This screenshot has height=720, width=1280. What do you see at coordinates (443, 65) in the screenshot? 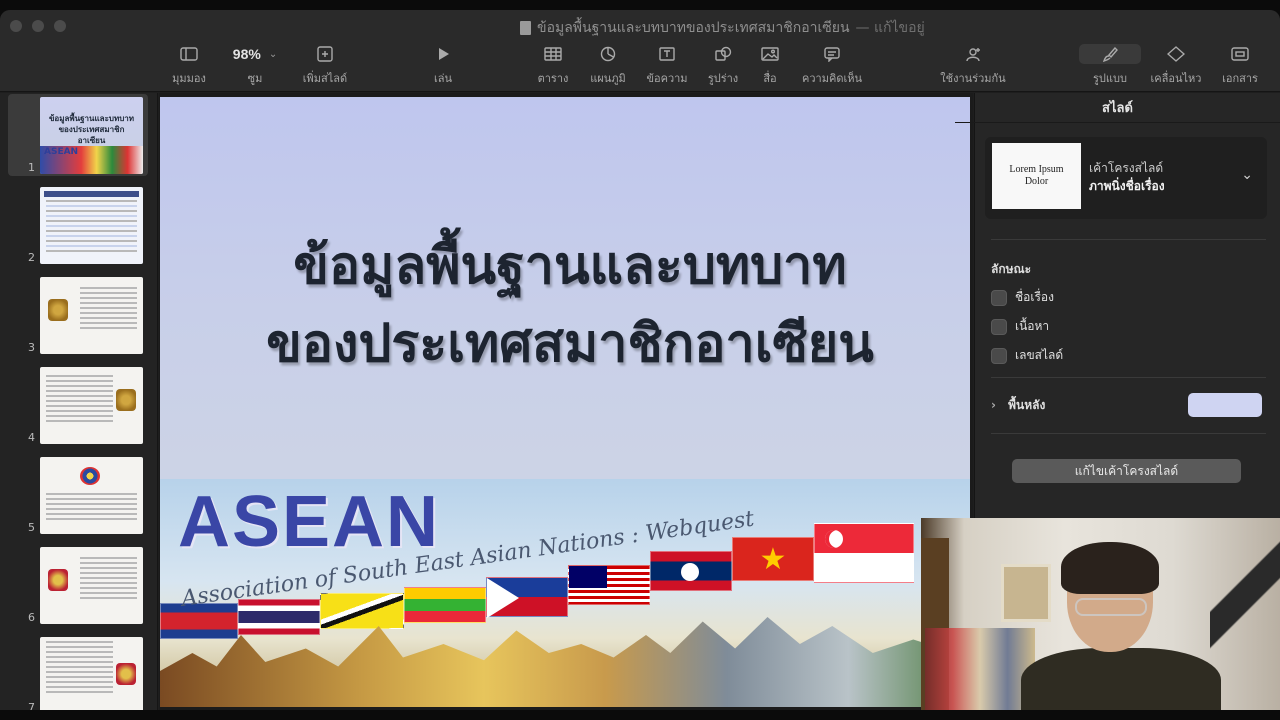
I see `play-button: เล่น` at bounding box center [443, 65].